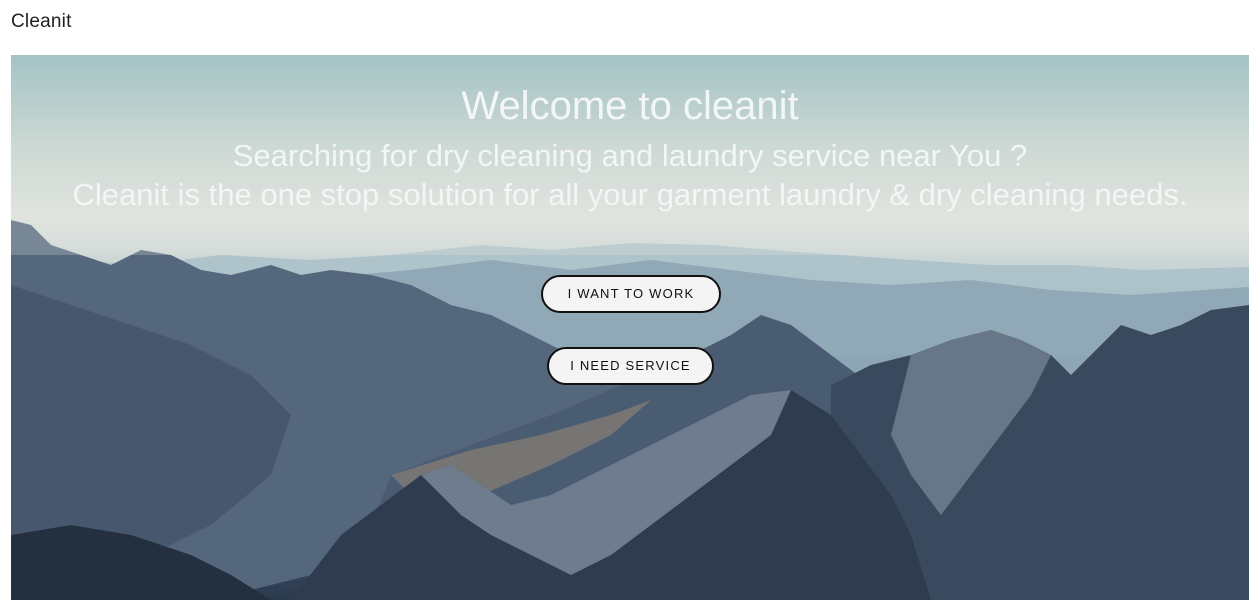 Image resolution: width=1249 pixels, height=600 pixels. What do you see at coordinates (630, 366) in the screenshot?
I see `need-service-button: I NEED SERVICE` at bounding box center [630, 366].